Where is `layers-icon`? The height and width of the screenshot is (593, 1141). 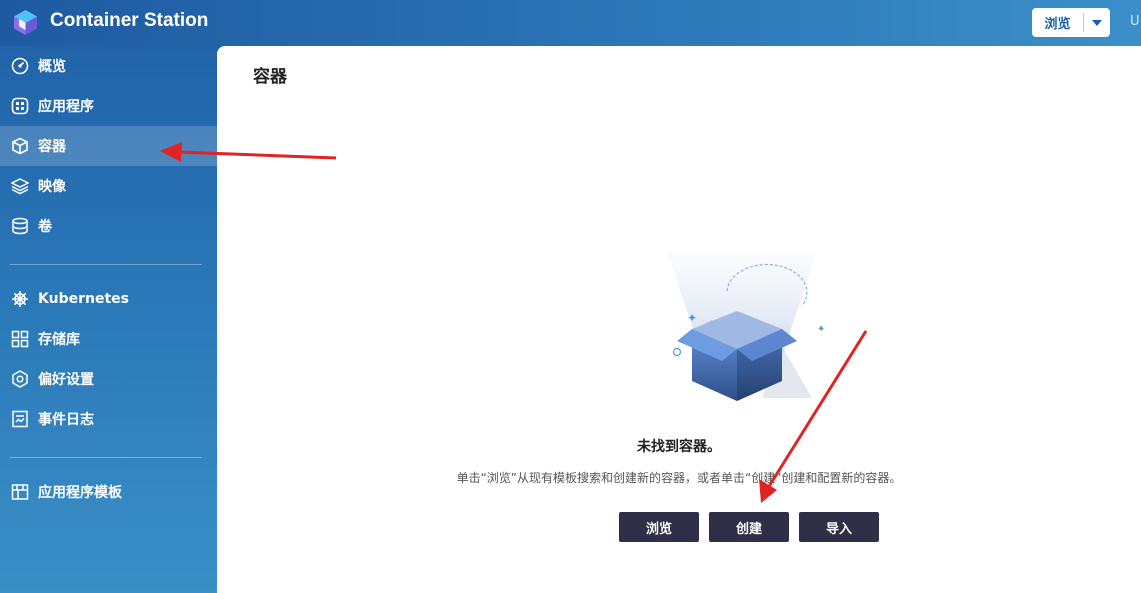
layers-icon is located at coordinates (20, 186).